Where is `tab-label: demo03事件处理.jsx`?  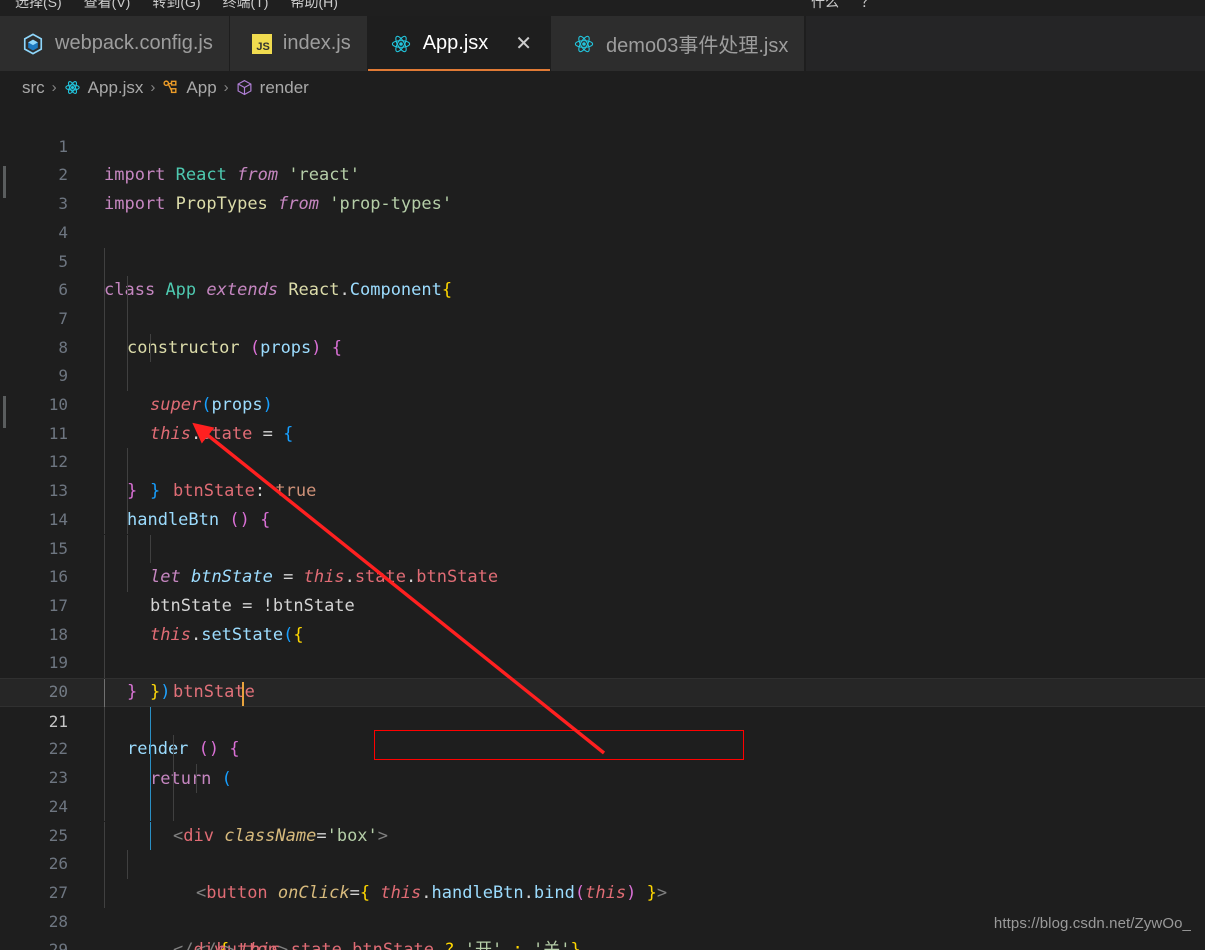 tab-label: demo03事件处理.jsx is located at coordinates (697, 46).